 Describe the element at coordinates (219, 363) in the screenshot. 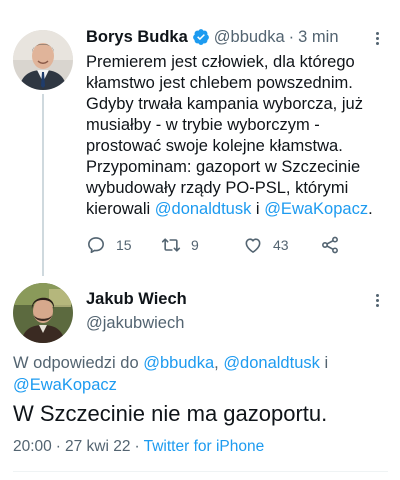

I see `text-fragment: ,` at that location.